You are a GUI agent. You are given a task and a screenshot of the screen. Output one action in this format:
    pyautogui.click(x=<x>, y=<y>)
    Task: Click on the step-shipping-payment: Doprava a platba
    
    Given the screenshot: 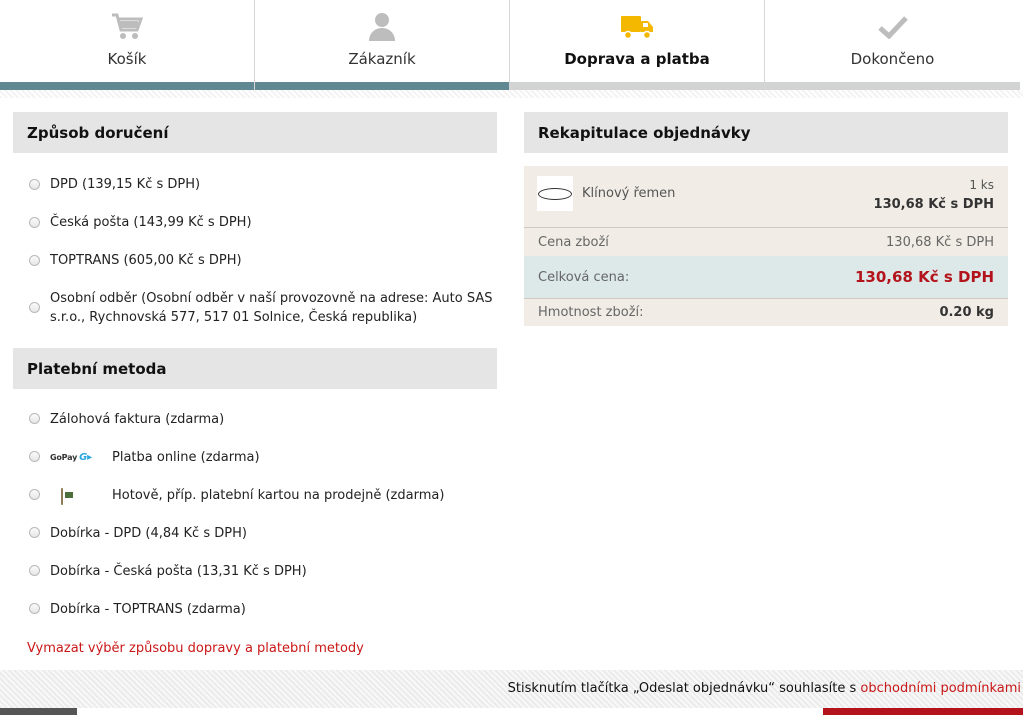 What is the action you would take?
    pyautogui.click(x=637, y=45)
    